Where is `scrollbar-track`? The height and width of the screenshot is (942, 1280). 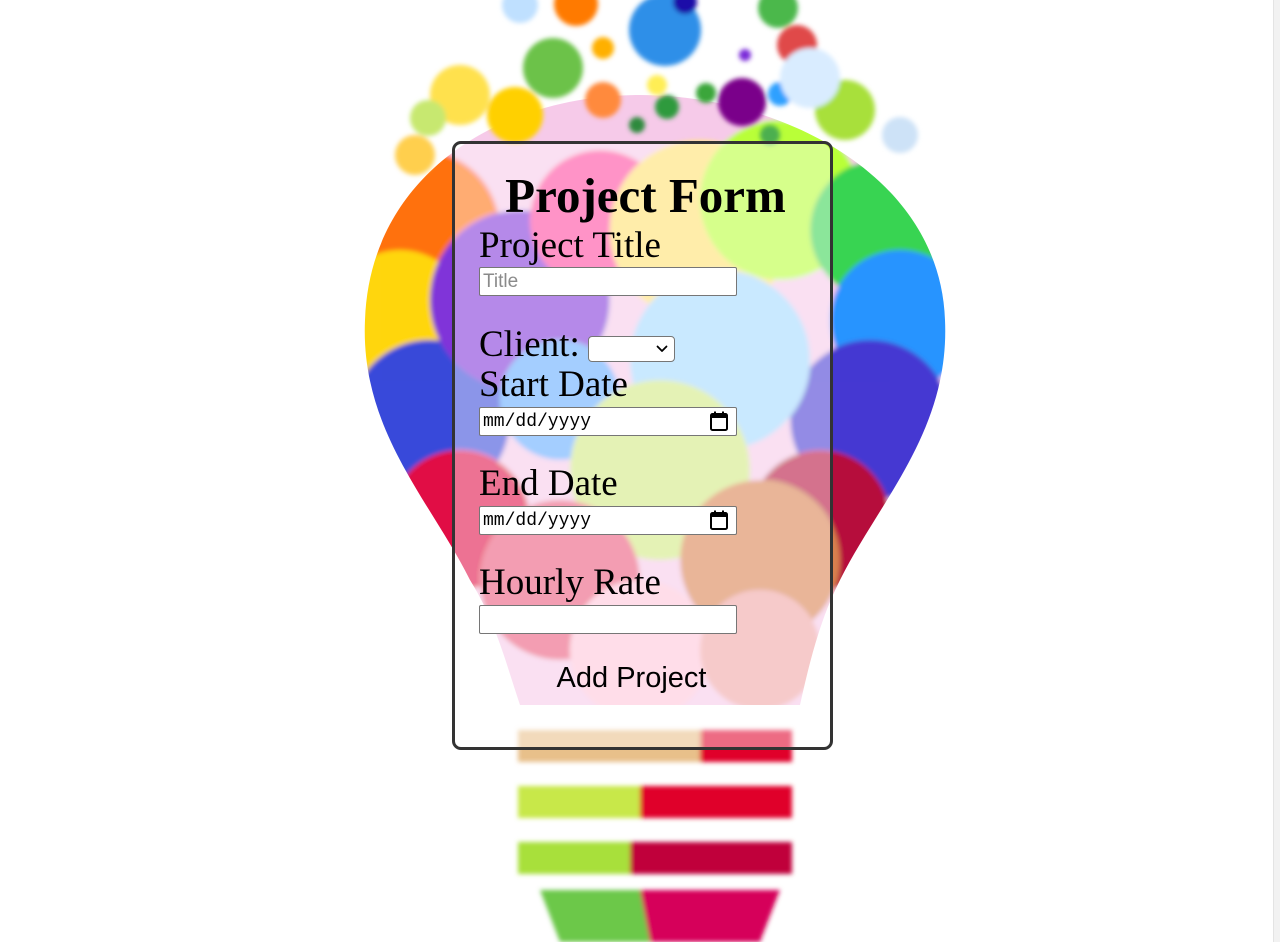
scrollbar-track is located at coordinates (1276, 471).